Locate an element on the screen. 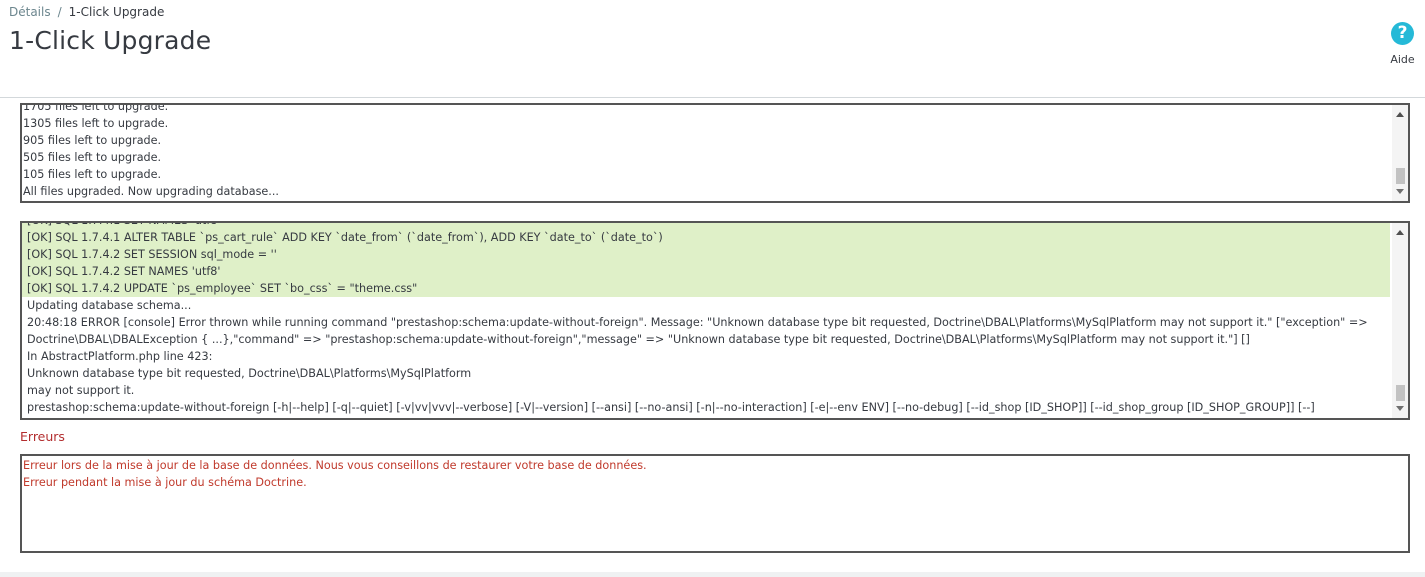 This screenshot has width=1425, height=577. breadcrumb-parent-link: Détails is located at coordinates (30, 12).